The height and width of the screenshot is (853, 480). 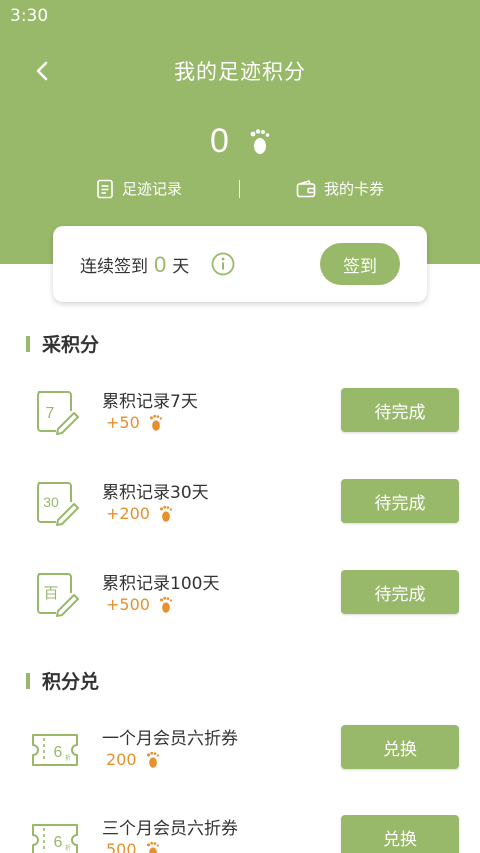 What do you see at coordinates (71, 682) in the screenshot?
I see `redeem-section-label: 积分兑` at bounding box center [71, 682].